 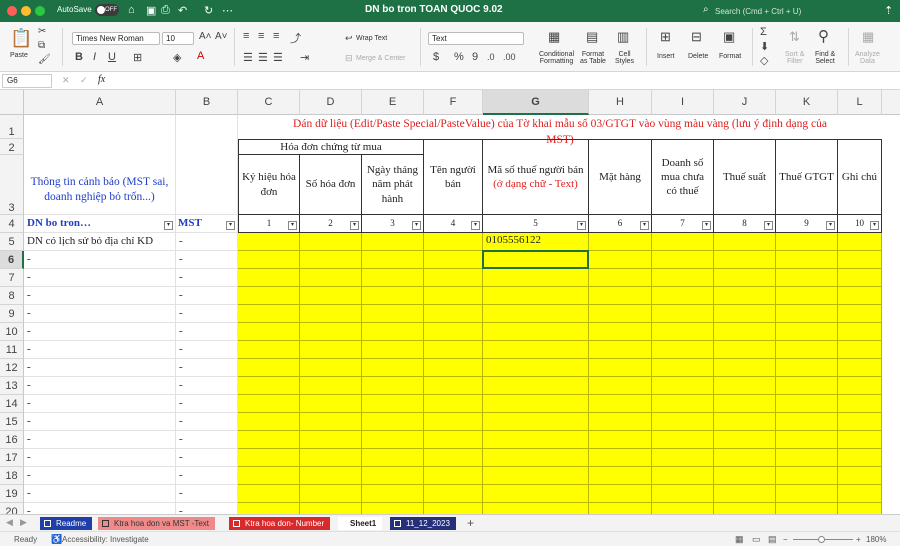 What do you see at coordinates (207, 165) in the screenshot?
I see `cell-b-header` at bounding box center [207, 165].